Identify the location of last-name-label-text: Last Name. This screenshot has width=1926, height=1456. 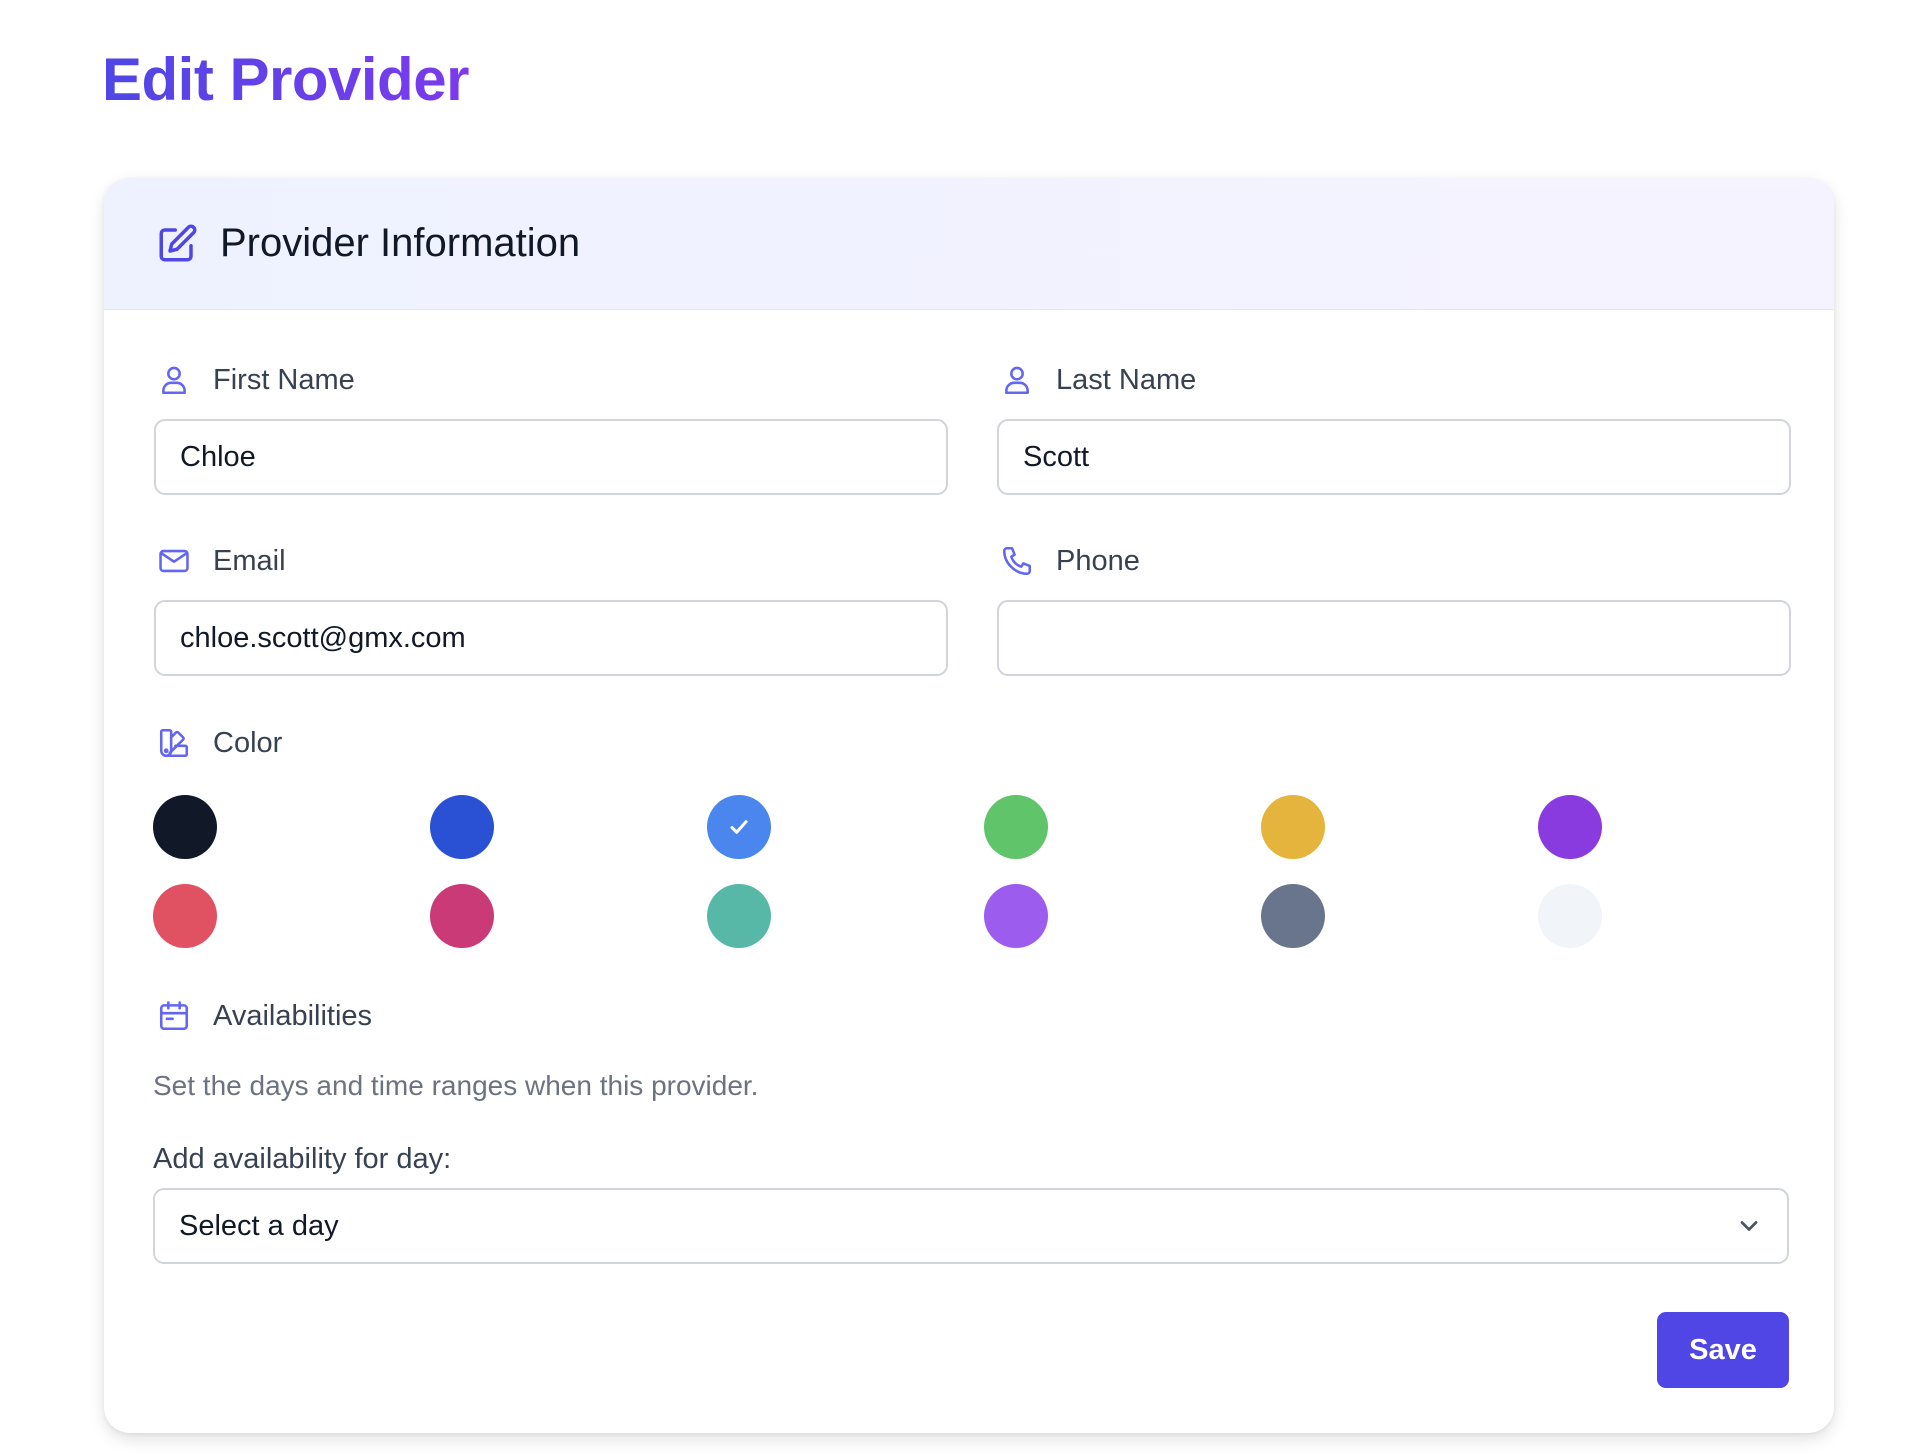
(1126, 379).